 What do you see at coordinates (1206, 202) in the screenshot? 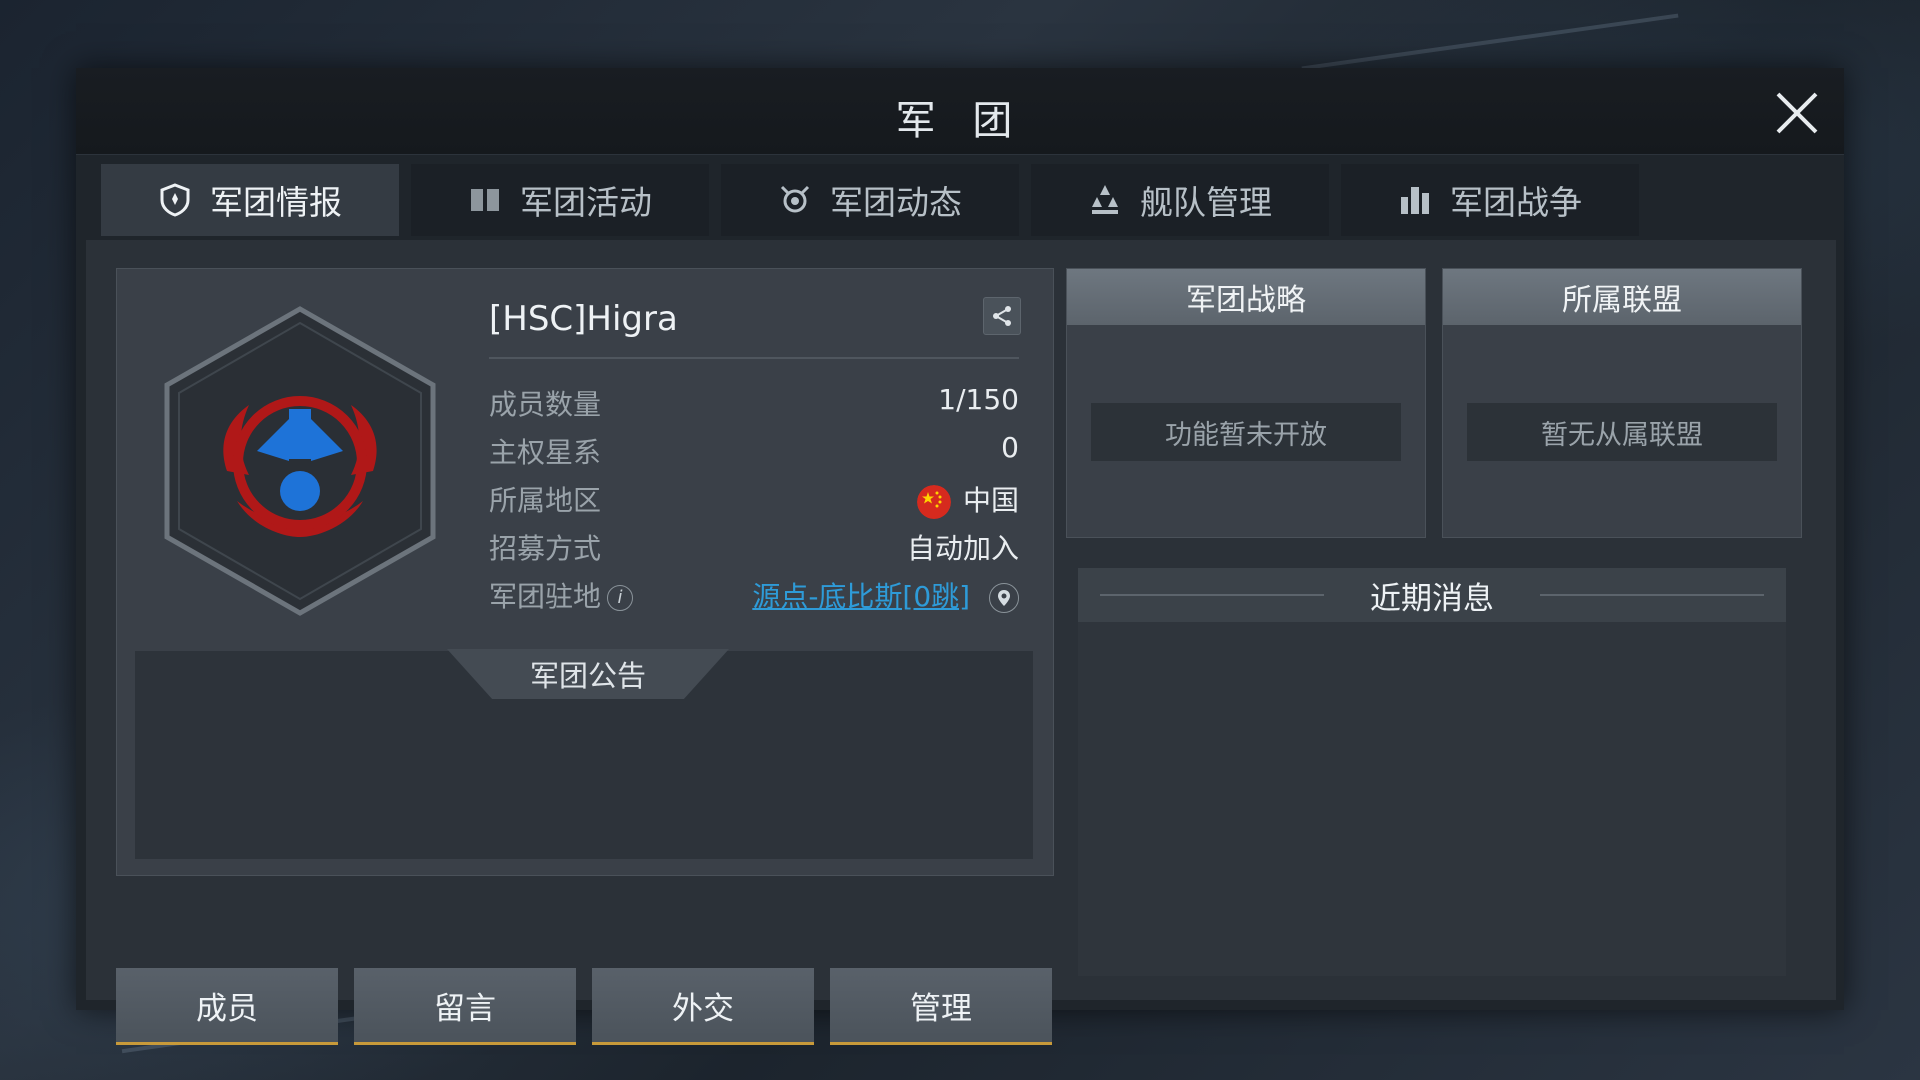
I see `tab-label: 舰队管理` at bounding box center [1206, 202].